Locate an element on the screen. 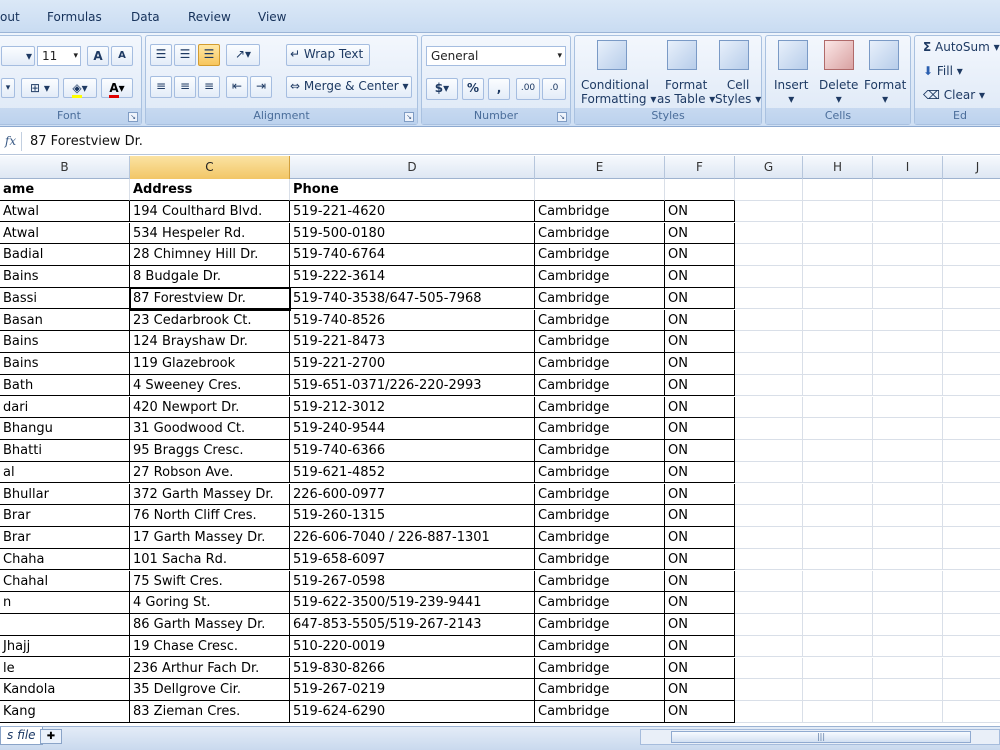 The width and height of the screenshot is (1000, 750). comma-button: , is located at coordinates (499, 89).